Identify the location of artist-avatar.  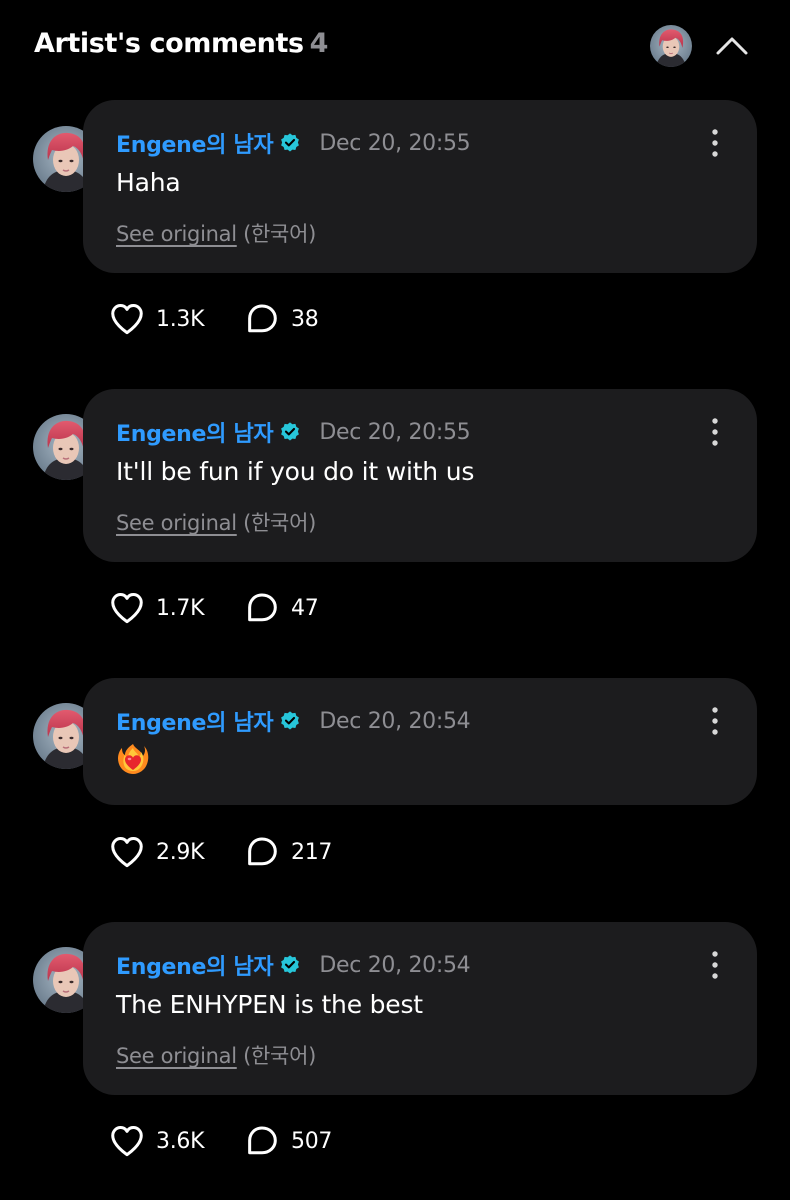
(671, 46).